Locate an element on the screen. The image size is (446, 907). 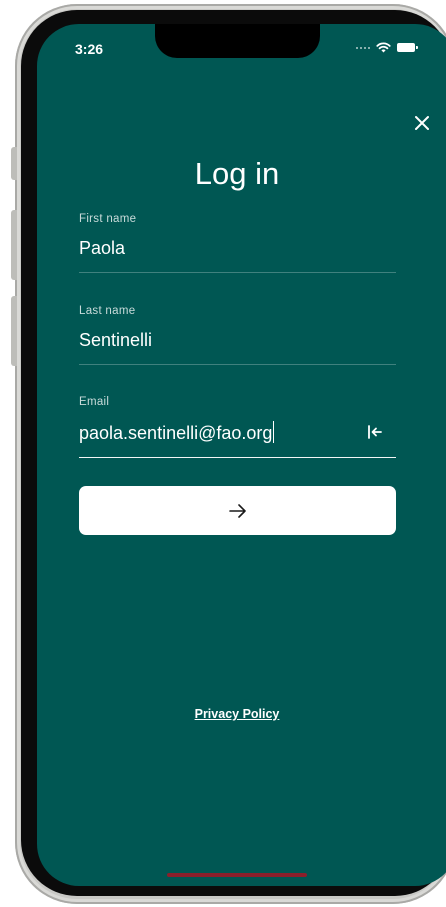
first-name-label: First name is located at coordinates (108, 219).